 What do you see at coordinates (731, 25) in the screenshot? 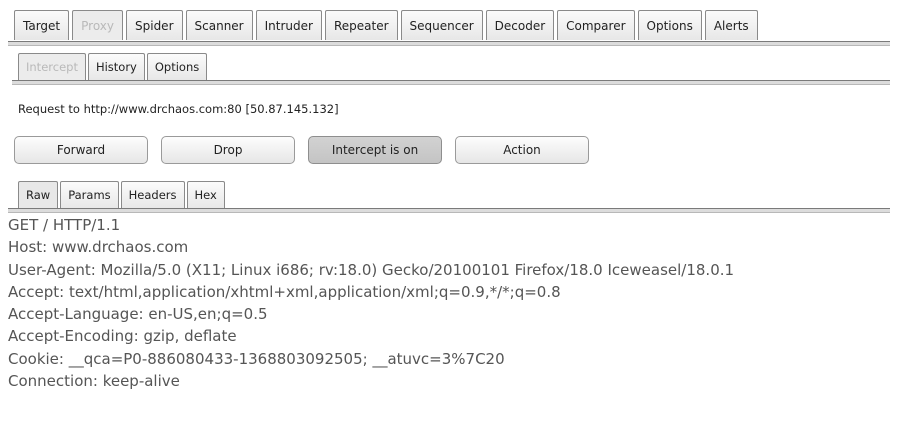
I see `tab-alerts: Alerts` at bounding box center [731, 25].